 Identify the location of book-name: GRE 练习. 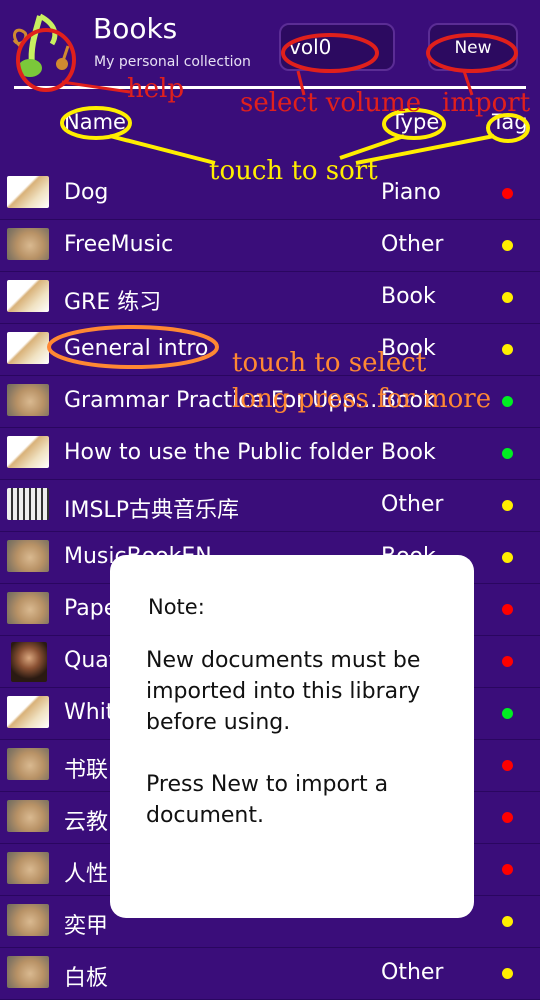
(113, 302).